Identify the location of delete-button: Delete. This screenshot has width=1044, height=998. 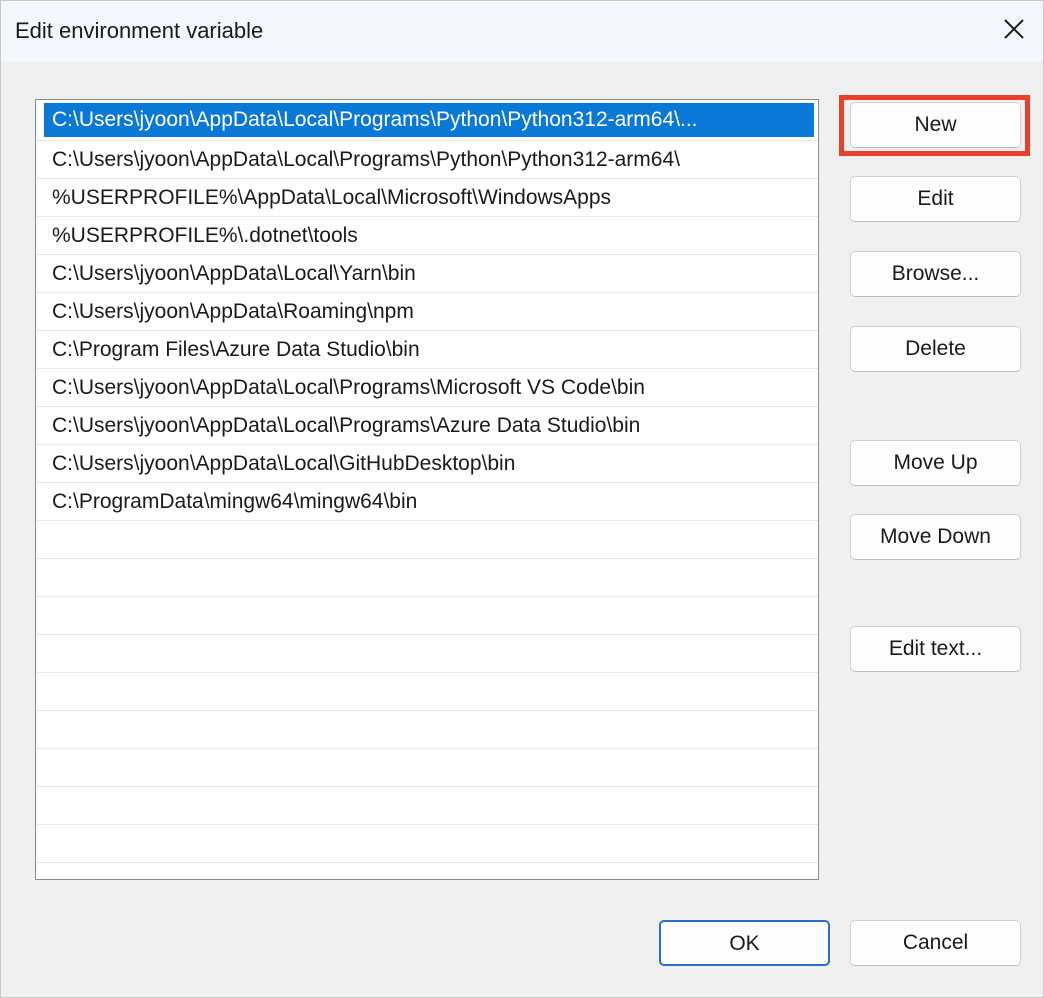
(935, 349).